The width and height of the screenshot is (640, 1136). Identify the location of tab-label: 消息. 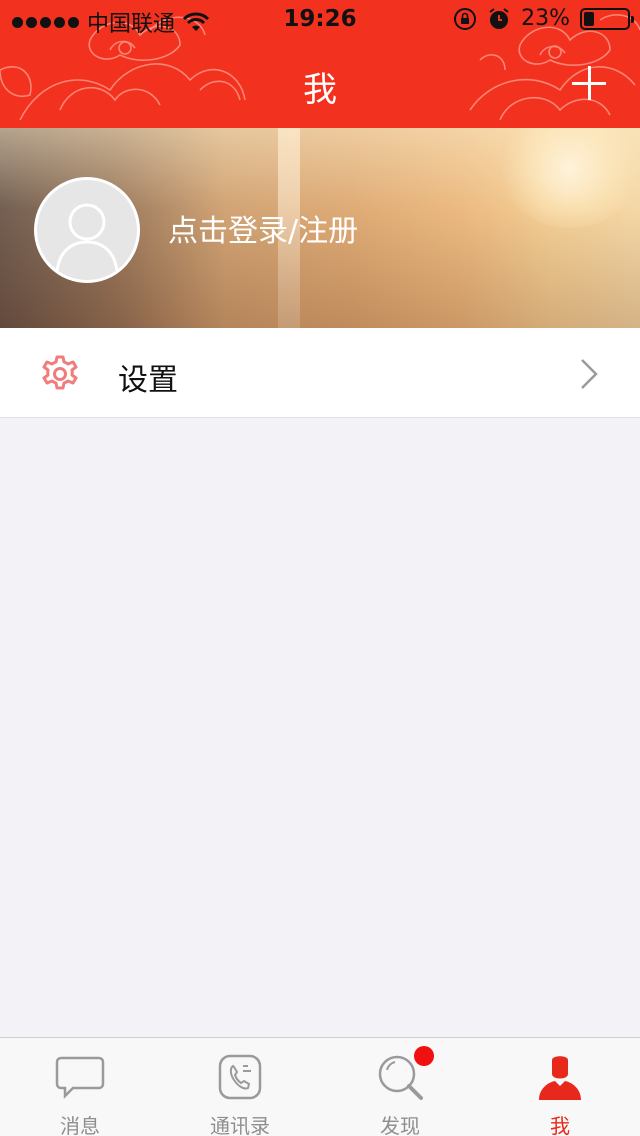
(80, 1125).